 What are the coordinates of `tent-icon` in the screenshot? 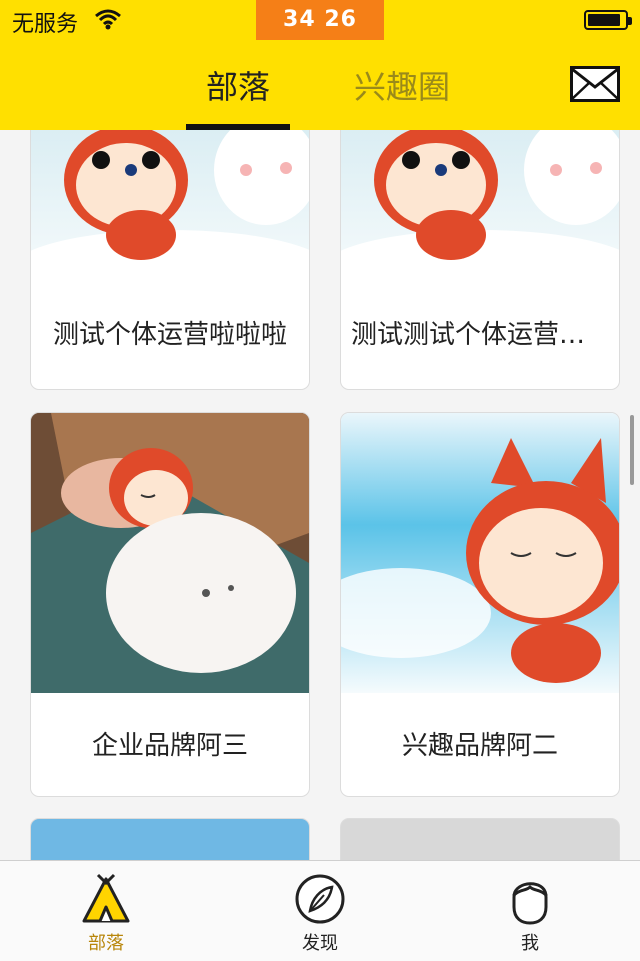 It's located at (106, 898).